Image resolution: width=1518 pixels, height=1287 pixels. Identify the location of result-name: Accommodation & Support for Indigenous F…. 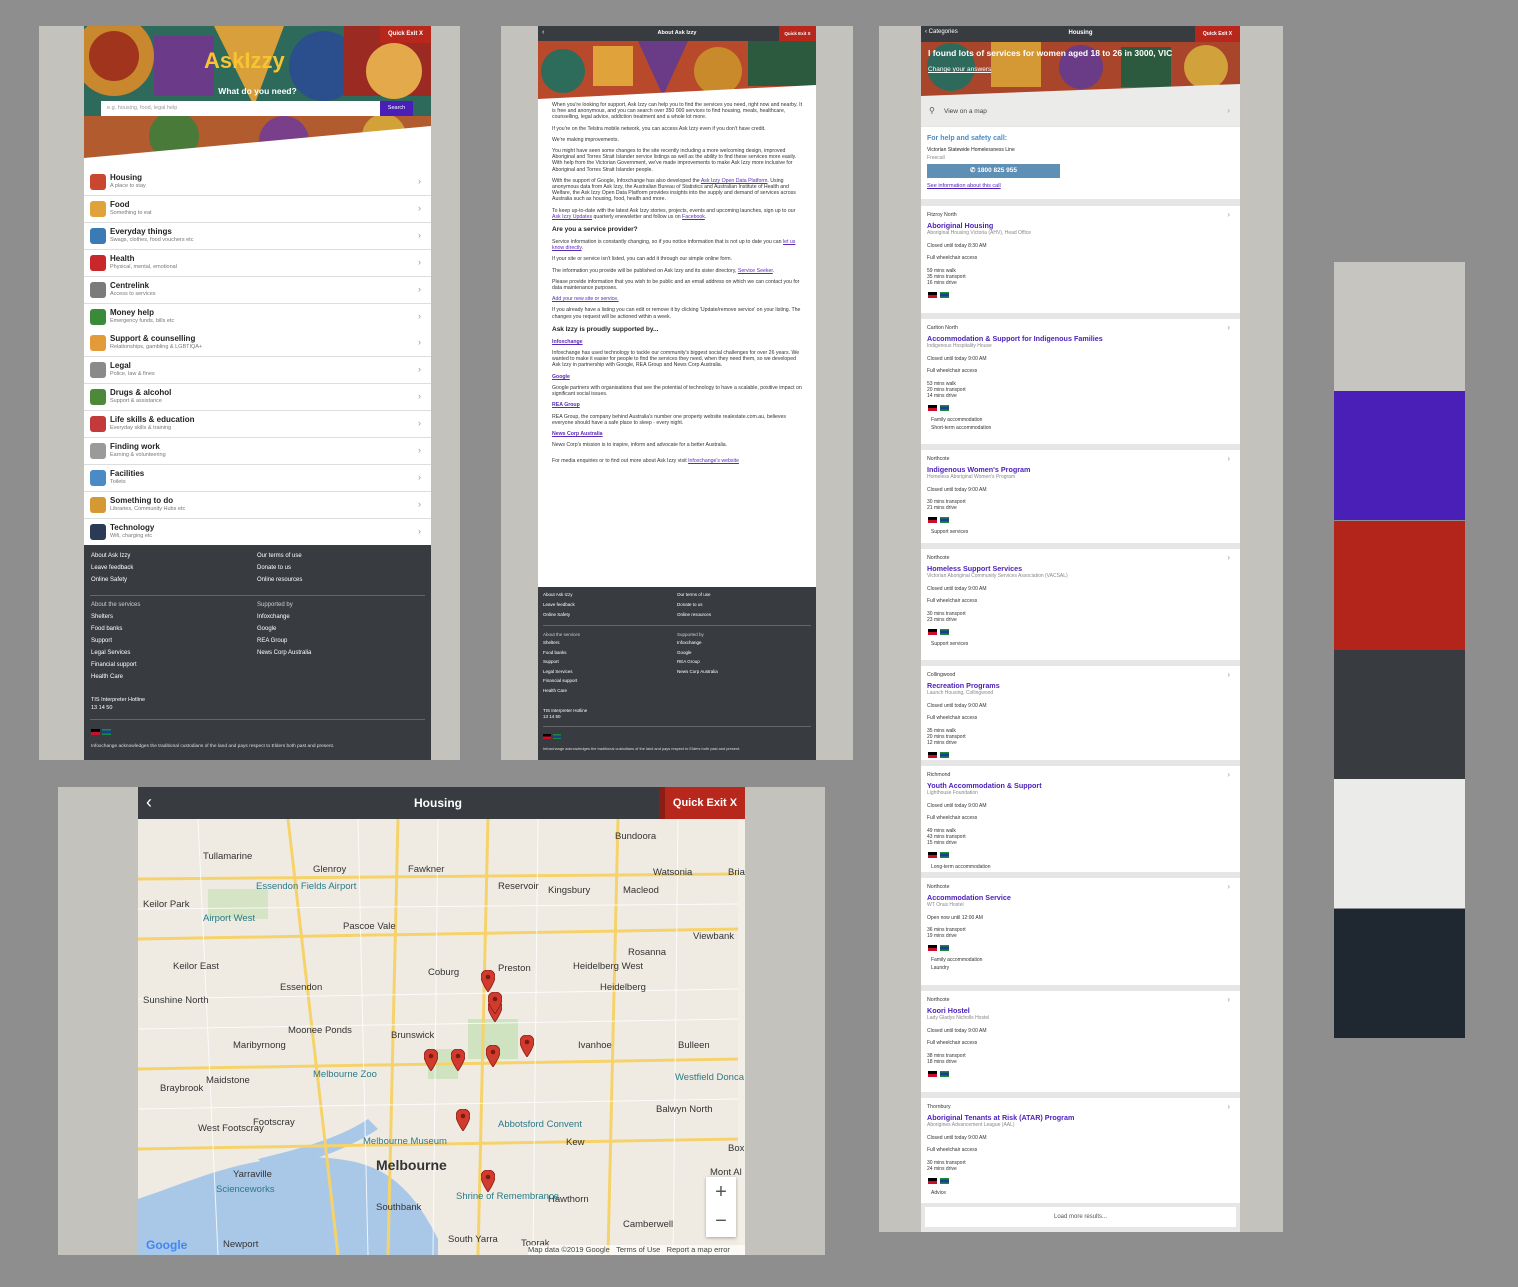
(1015, 338).